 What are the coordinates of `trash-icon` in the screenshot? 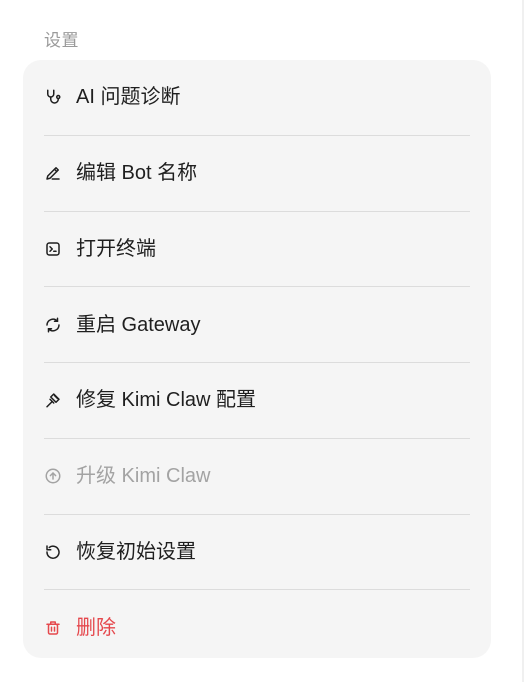 It's located at (53, 628).